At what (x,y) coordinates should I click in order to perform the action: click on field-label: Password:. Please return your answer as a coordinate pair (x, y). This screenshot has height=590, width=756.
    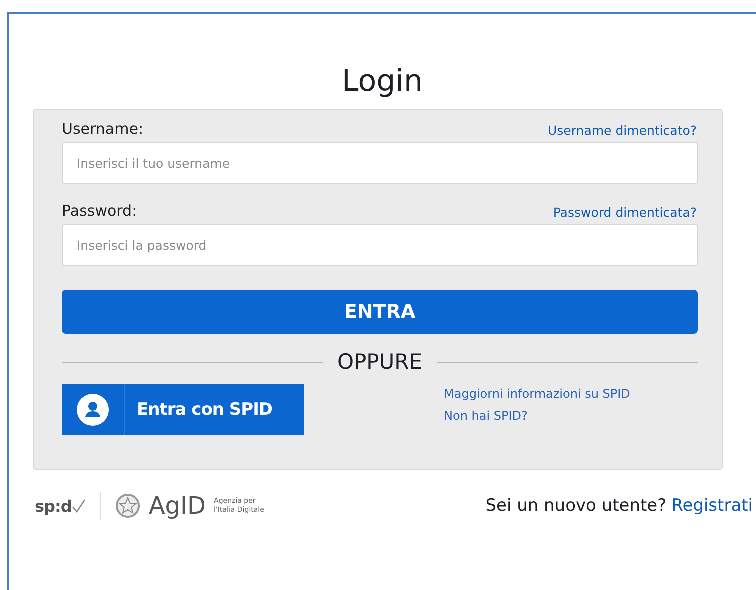
    Looking at the image, I should click on (100, 211).